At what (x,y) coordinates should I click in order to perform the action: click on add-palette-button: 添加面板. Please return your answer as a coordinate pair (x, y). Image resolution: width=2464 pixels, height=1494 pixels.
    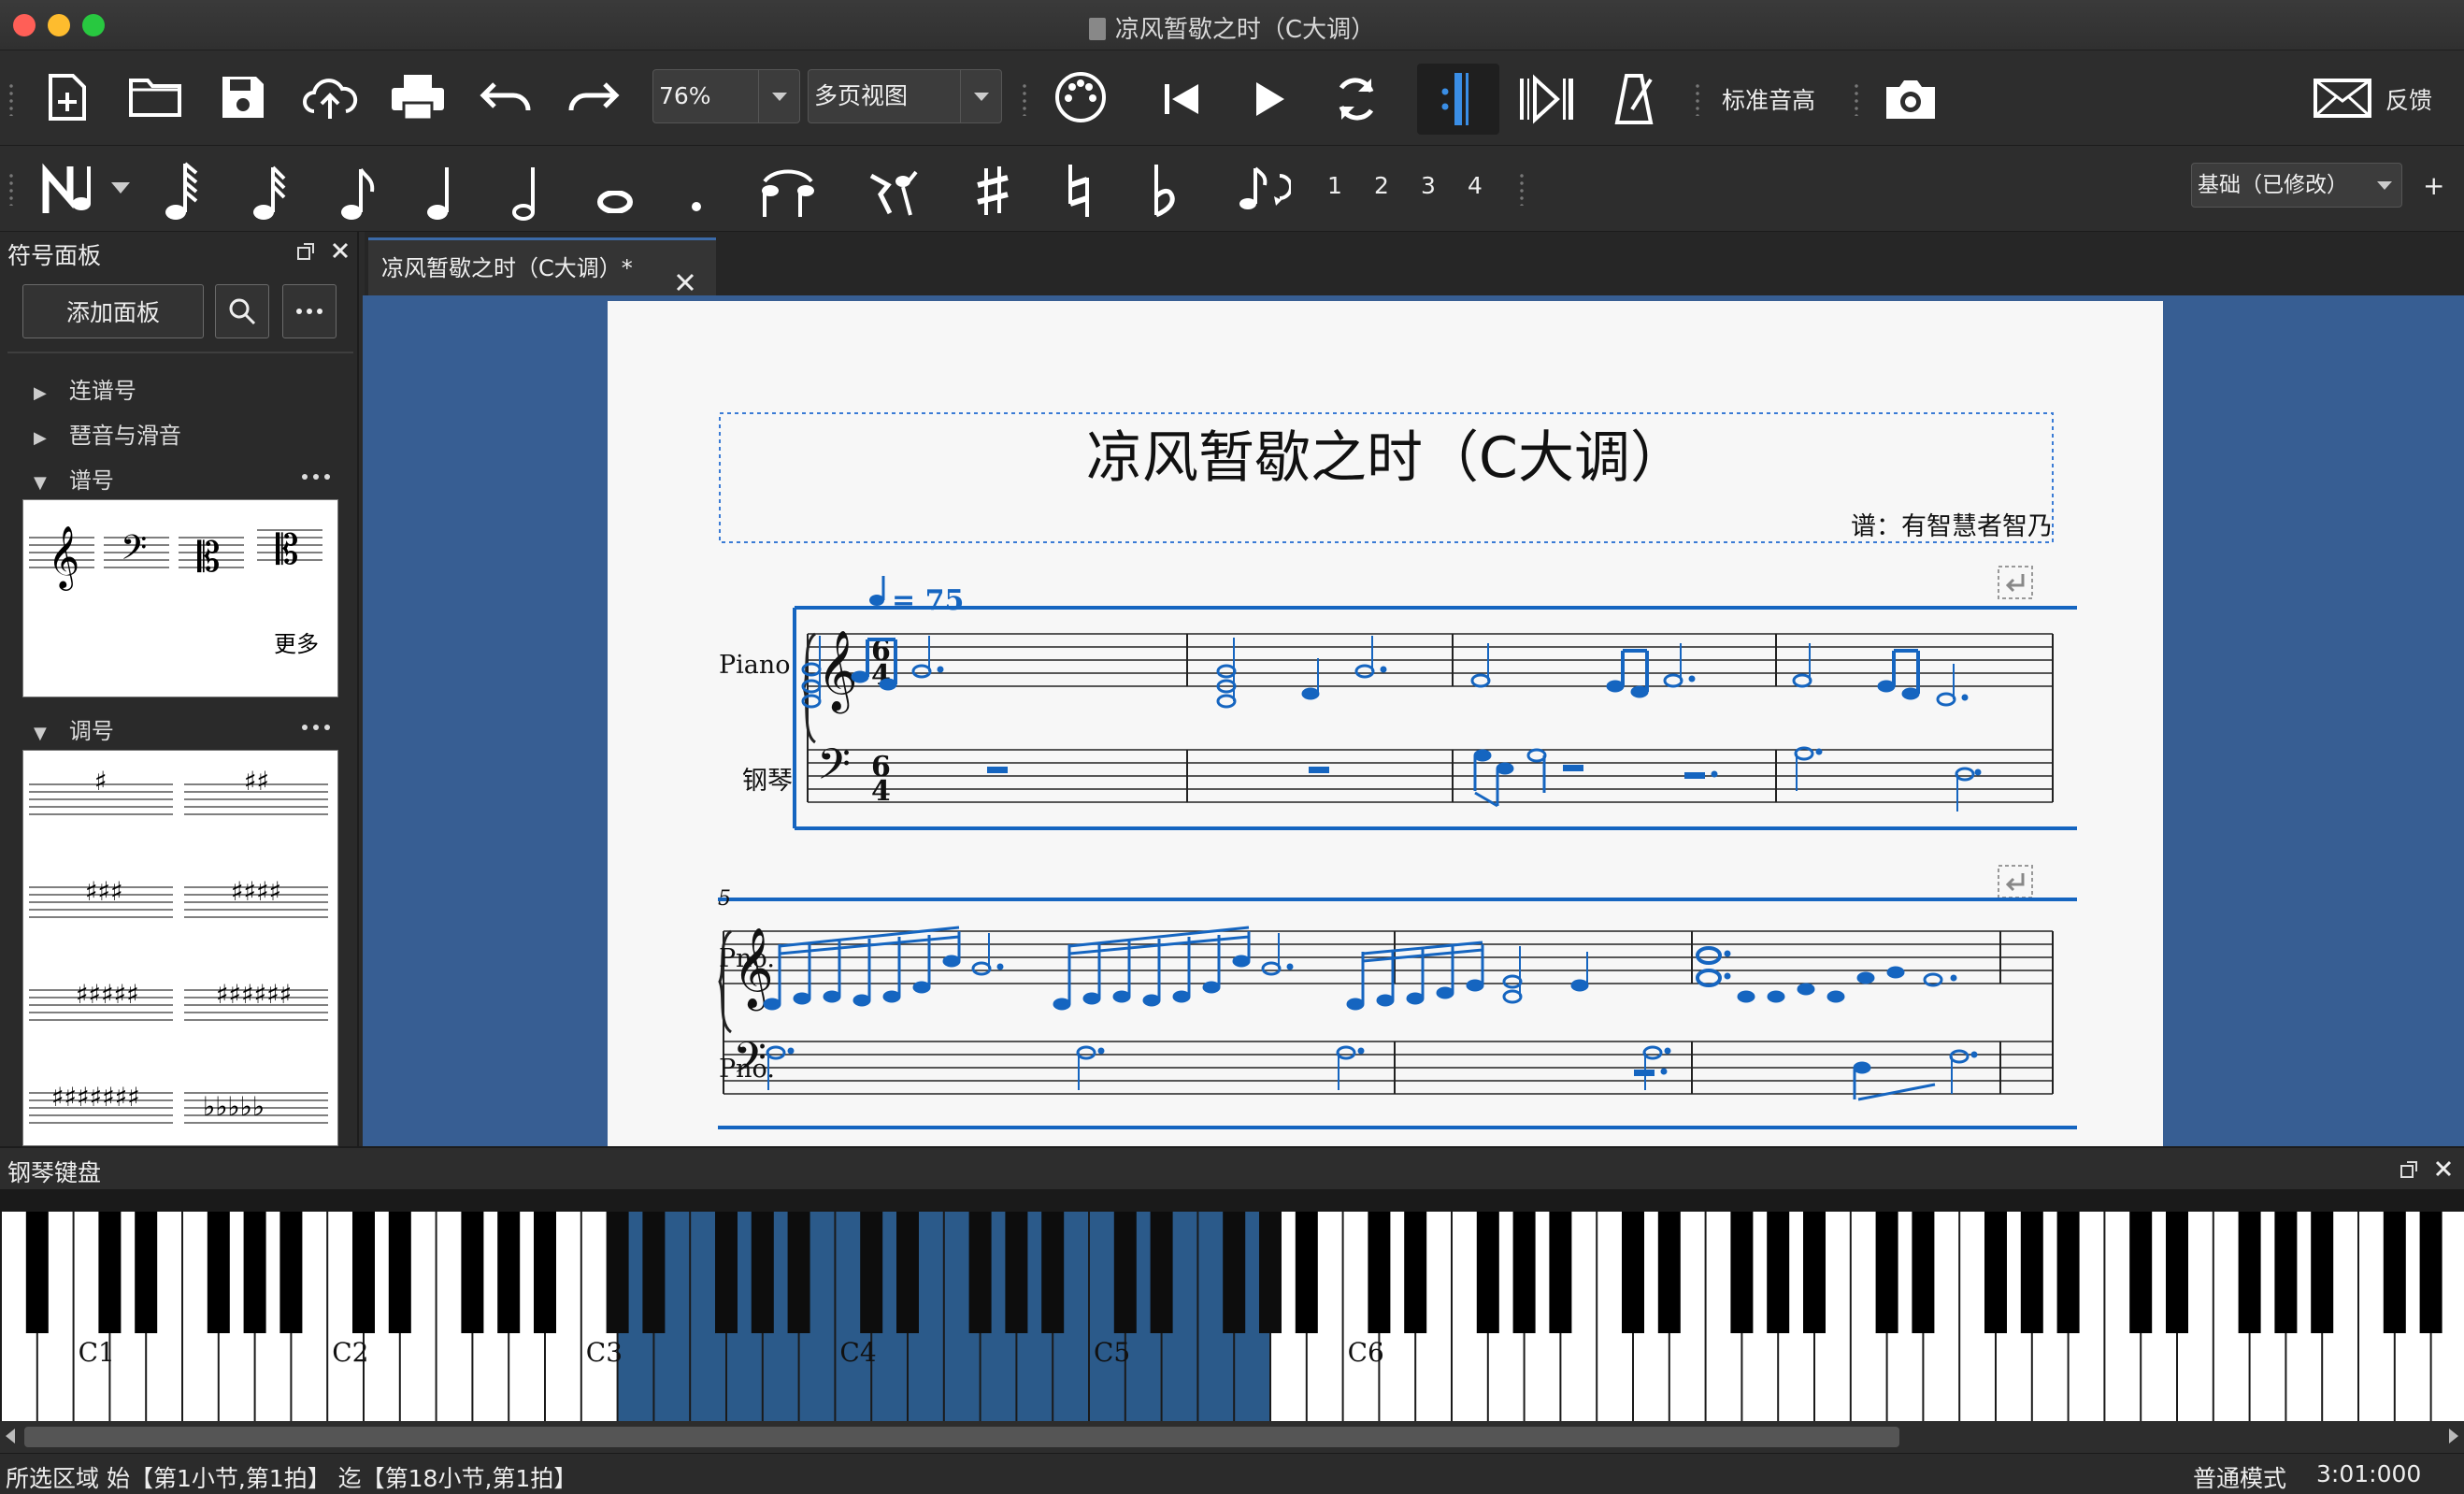
    Looking at the image, I should click on (113, 311).